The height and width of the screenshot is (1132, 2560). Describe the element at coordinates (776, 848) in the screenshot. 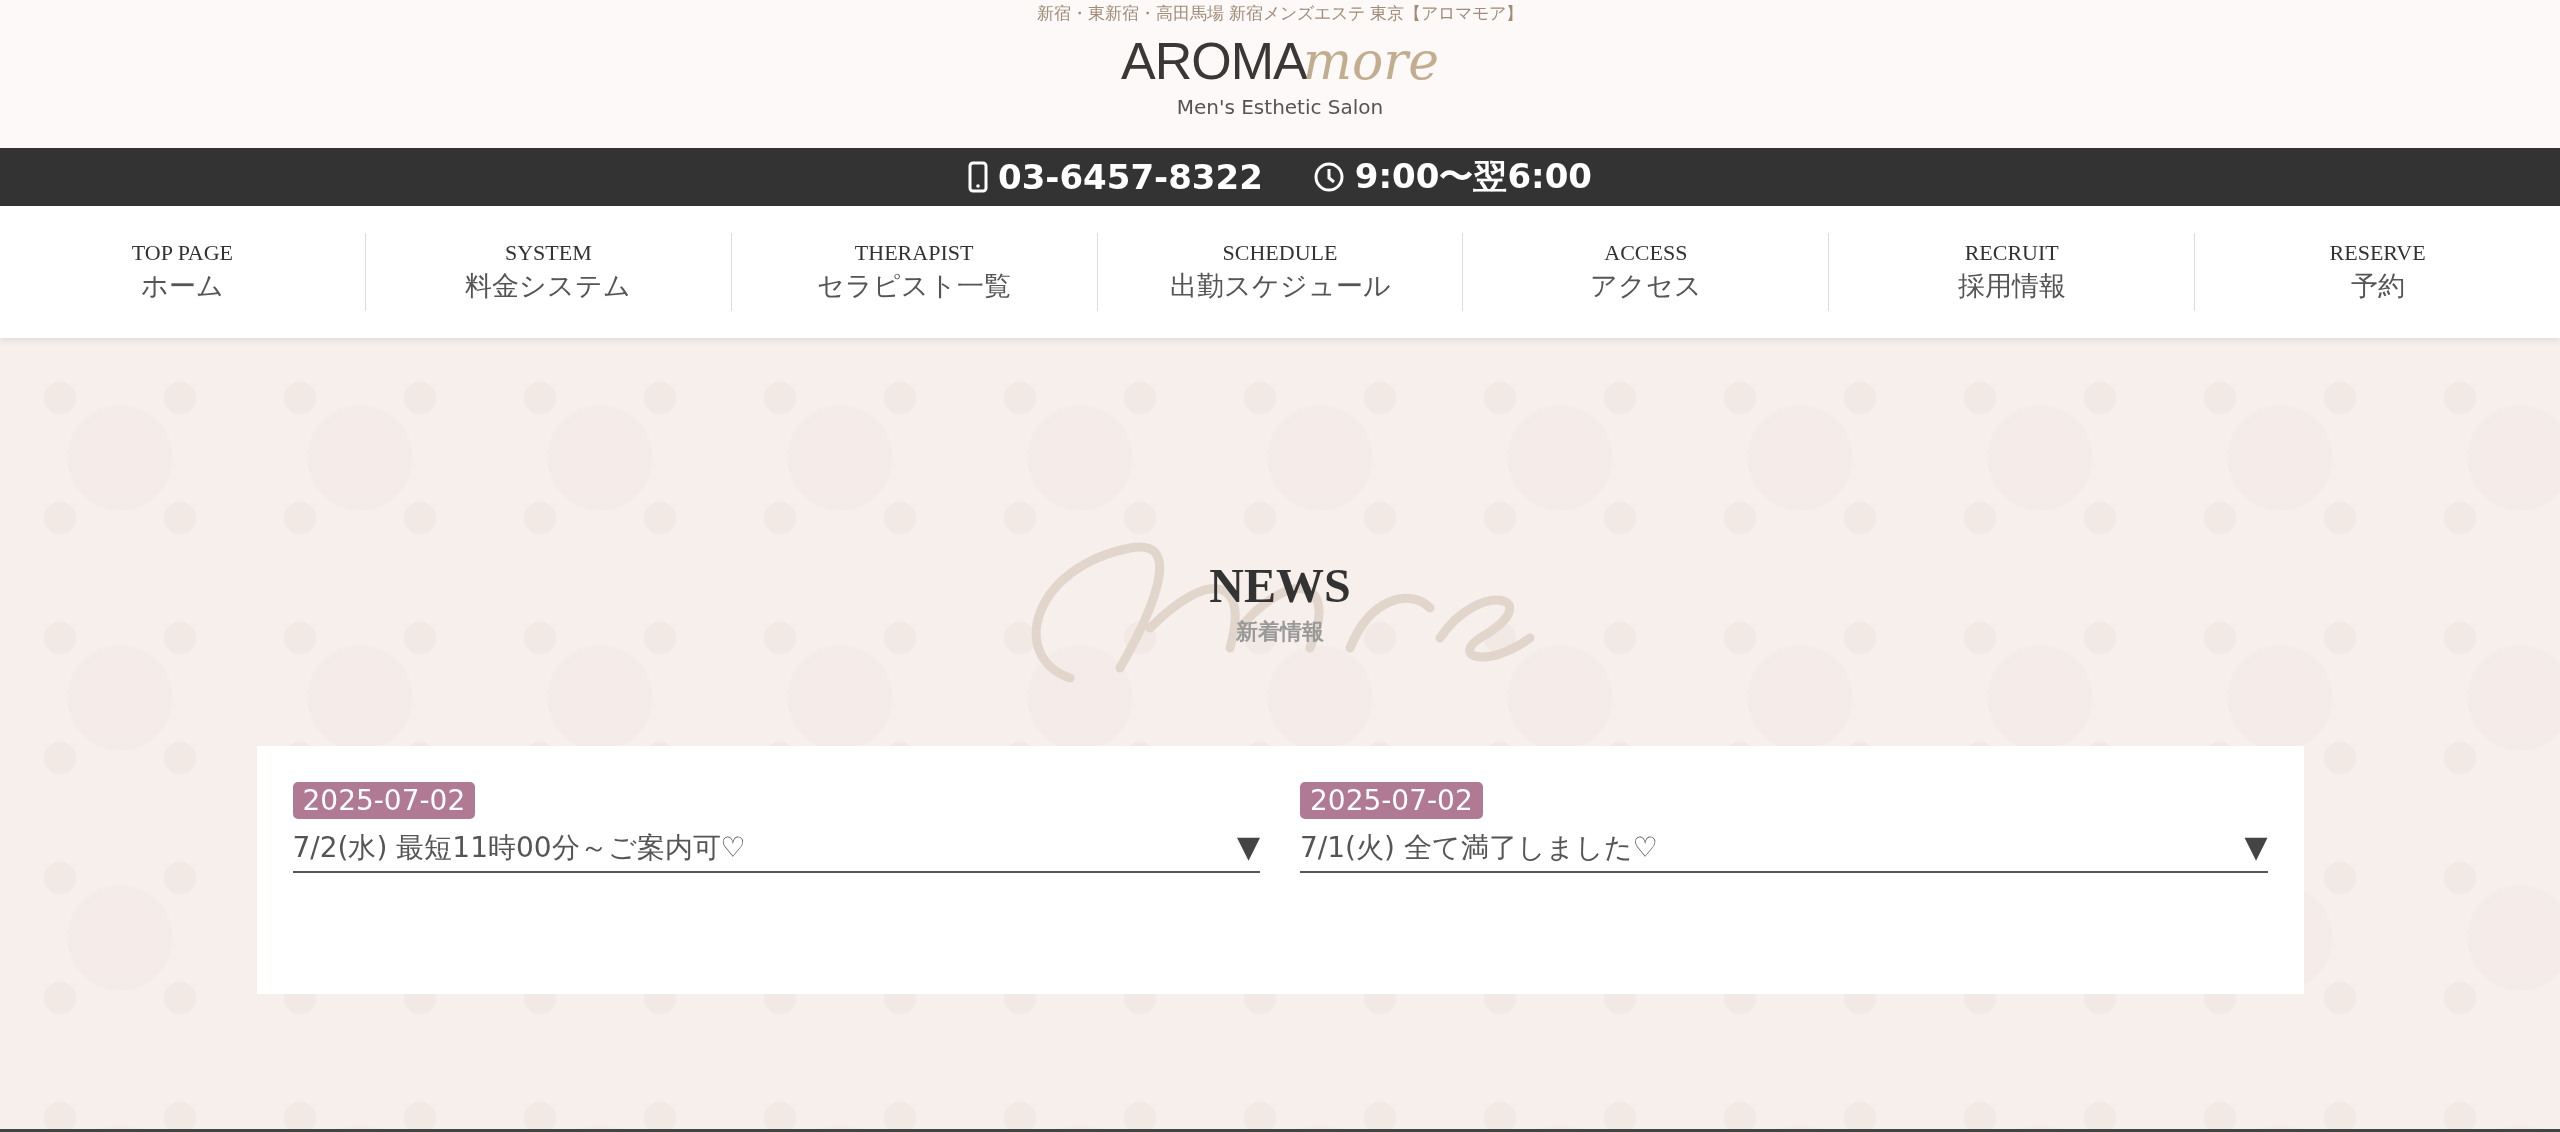

I see `news-toggle: 7/2(水) 最短11時00分～ご案内可♡ ▼` at that location.